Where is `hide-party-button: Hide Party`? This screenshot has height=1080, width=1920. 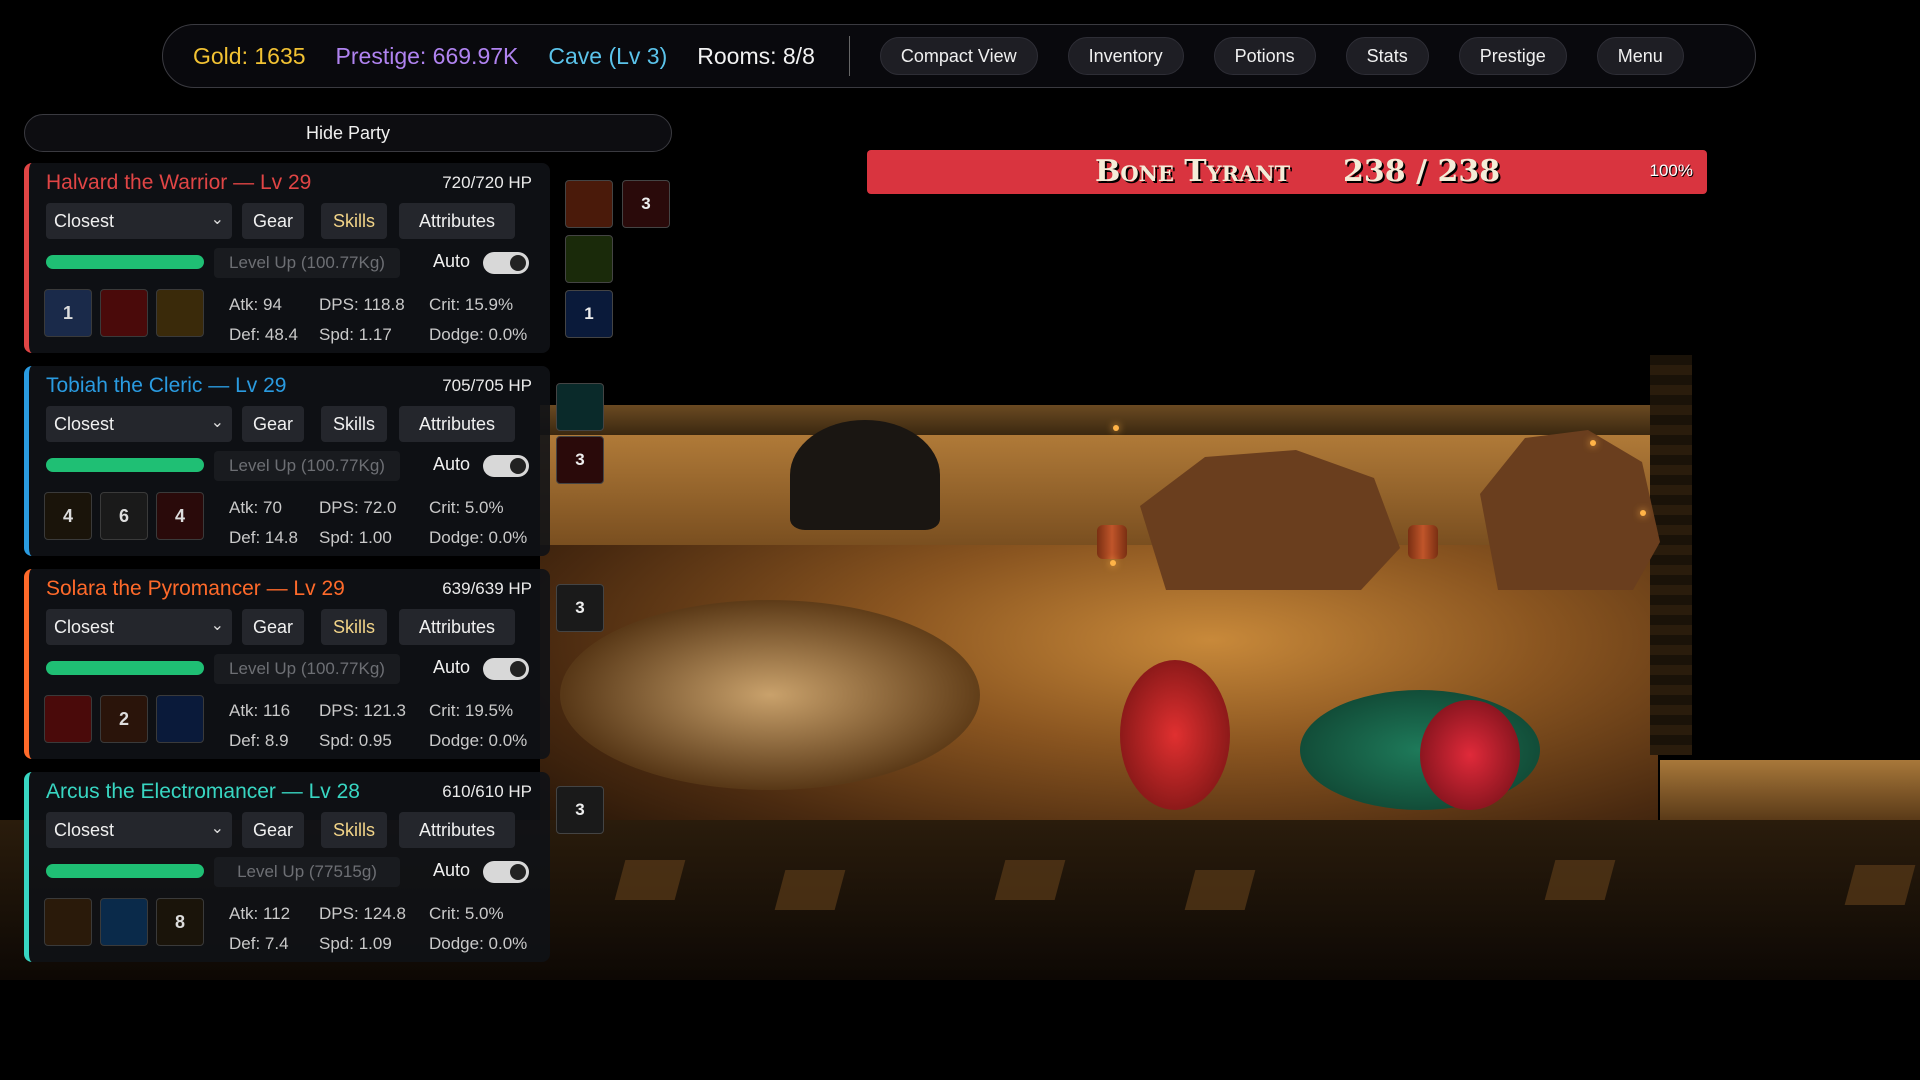 hide-party-button: Hide Party is located at coordinates (348, 133).